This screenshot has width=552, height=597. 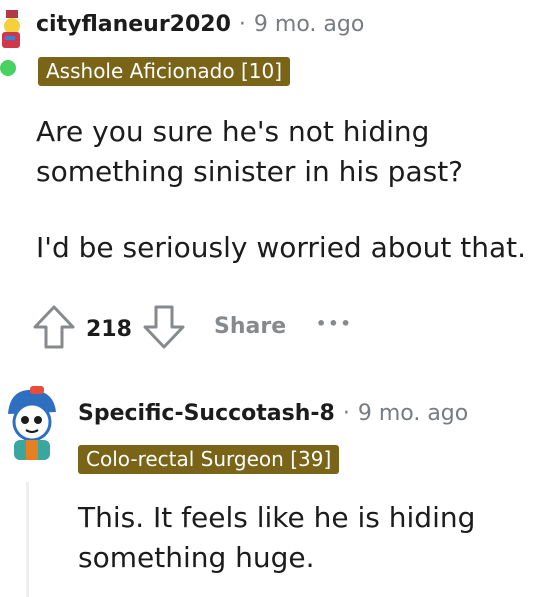 I want to click on user-flair-container: Colo-rectal Surgeon [39], so click(x=209, y=459).